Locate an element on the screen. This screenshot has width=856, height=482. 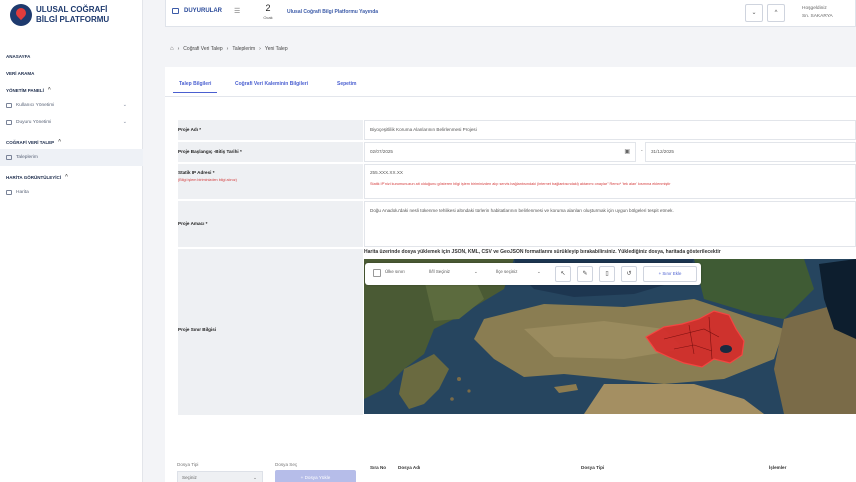
user-welcome: Hoşgeldiniz Sn. SAKARYA is located at coordinates (817, 13).